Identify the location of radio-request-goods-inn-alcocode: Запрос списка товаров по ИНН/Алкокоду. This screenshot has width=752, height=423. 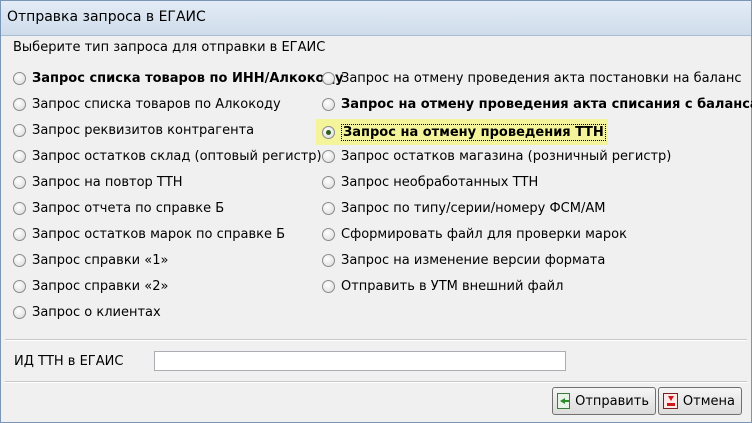
(178, 78).